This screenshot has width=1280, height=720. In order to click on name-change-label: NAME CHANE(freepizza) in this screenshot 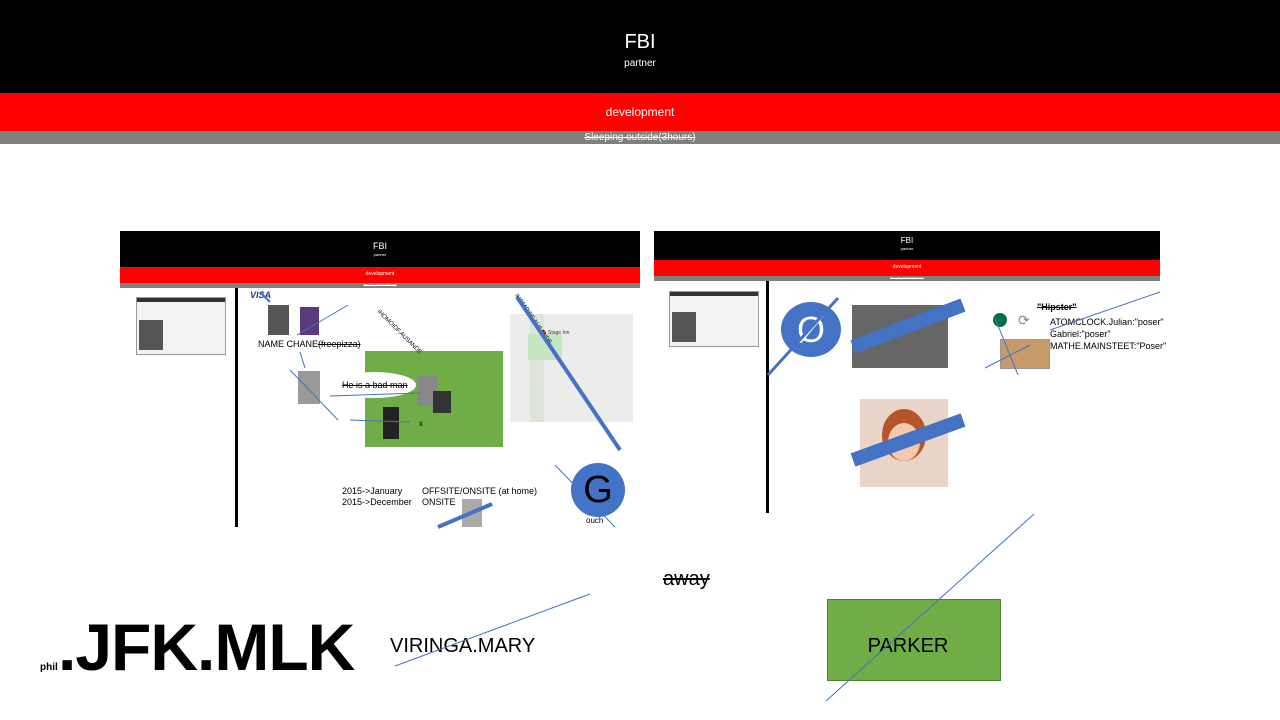, I will do `click(309, 344)`.